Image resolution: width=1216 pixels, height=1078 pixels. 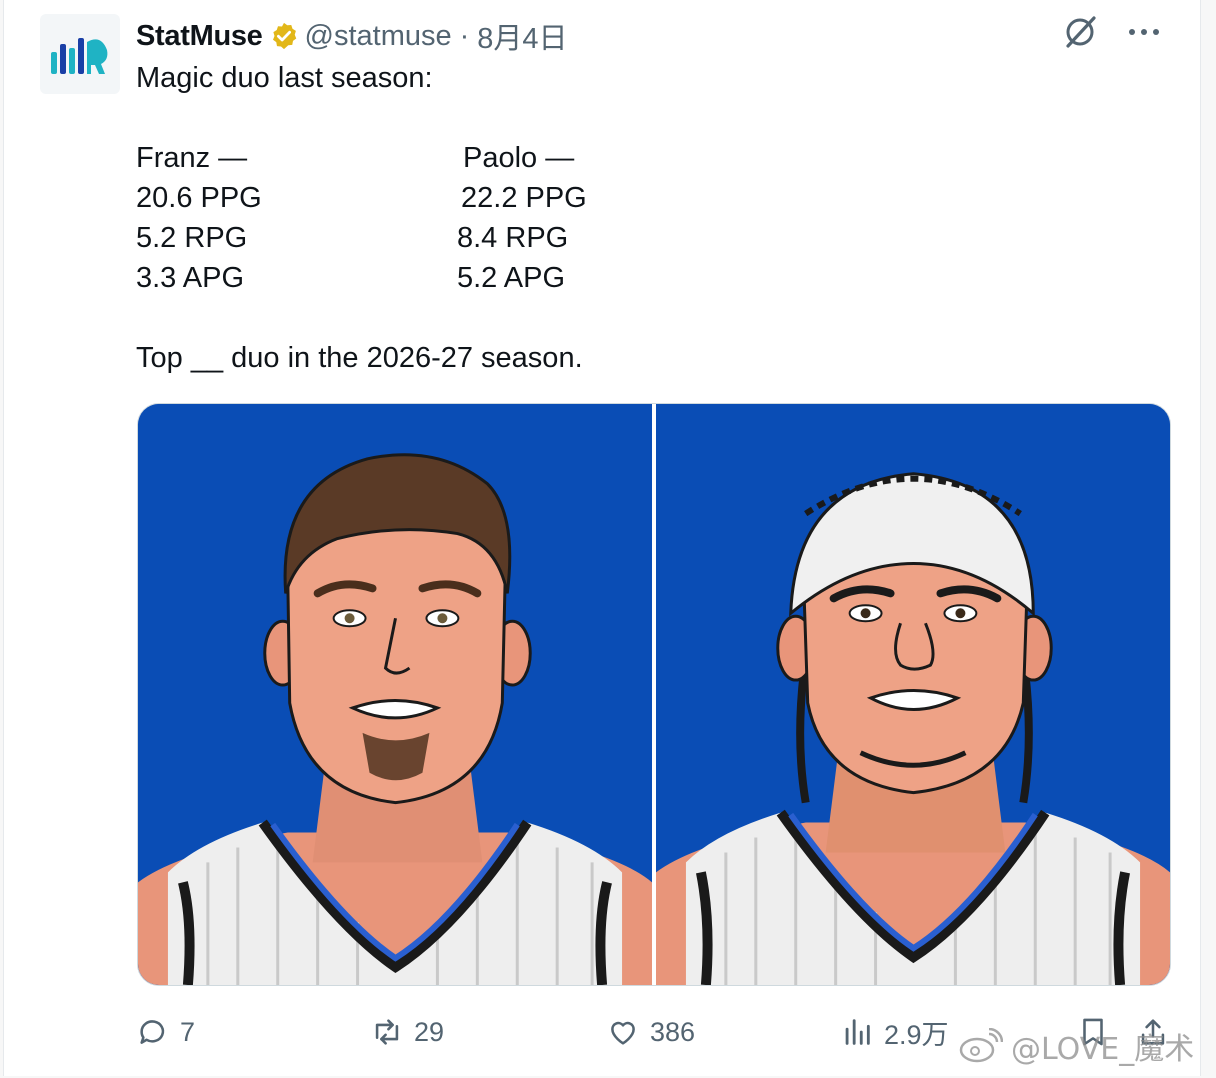 What do you see at coordinates (524, 198) in the screenshot?
I see `stats-right-ppg: 22.2 PPG` at bounding box center [524, 198].